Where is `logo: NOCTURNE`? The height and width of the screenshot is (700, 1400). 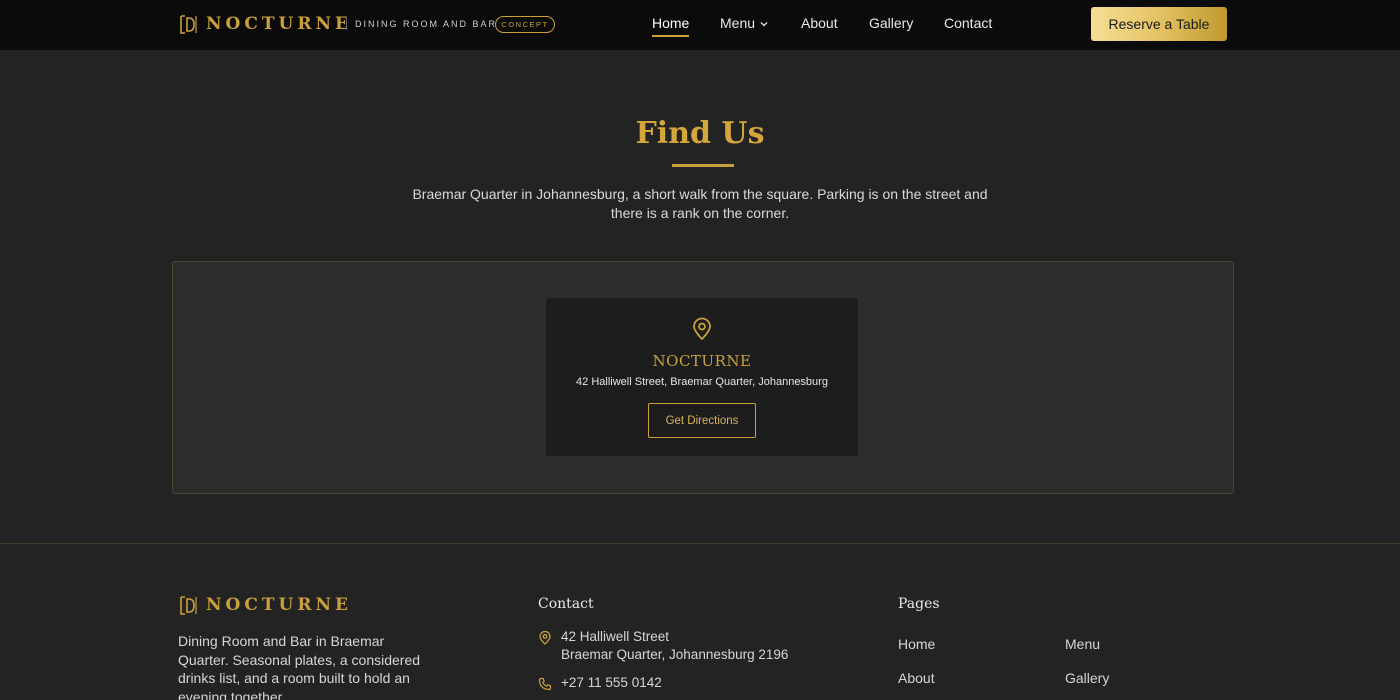 logo: NOCTURNE is located at coordinates (266, 24).